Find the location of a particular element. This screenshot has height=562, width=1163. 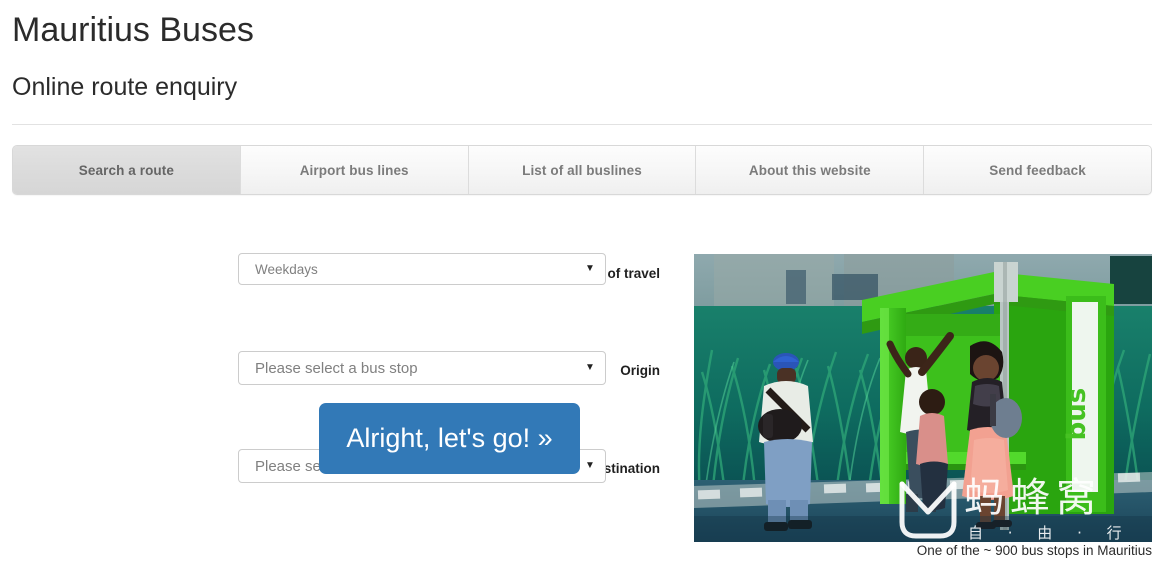

form-row-destination: Destination Please select a bus stop ▼ is located at coordinates (330, 417).